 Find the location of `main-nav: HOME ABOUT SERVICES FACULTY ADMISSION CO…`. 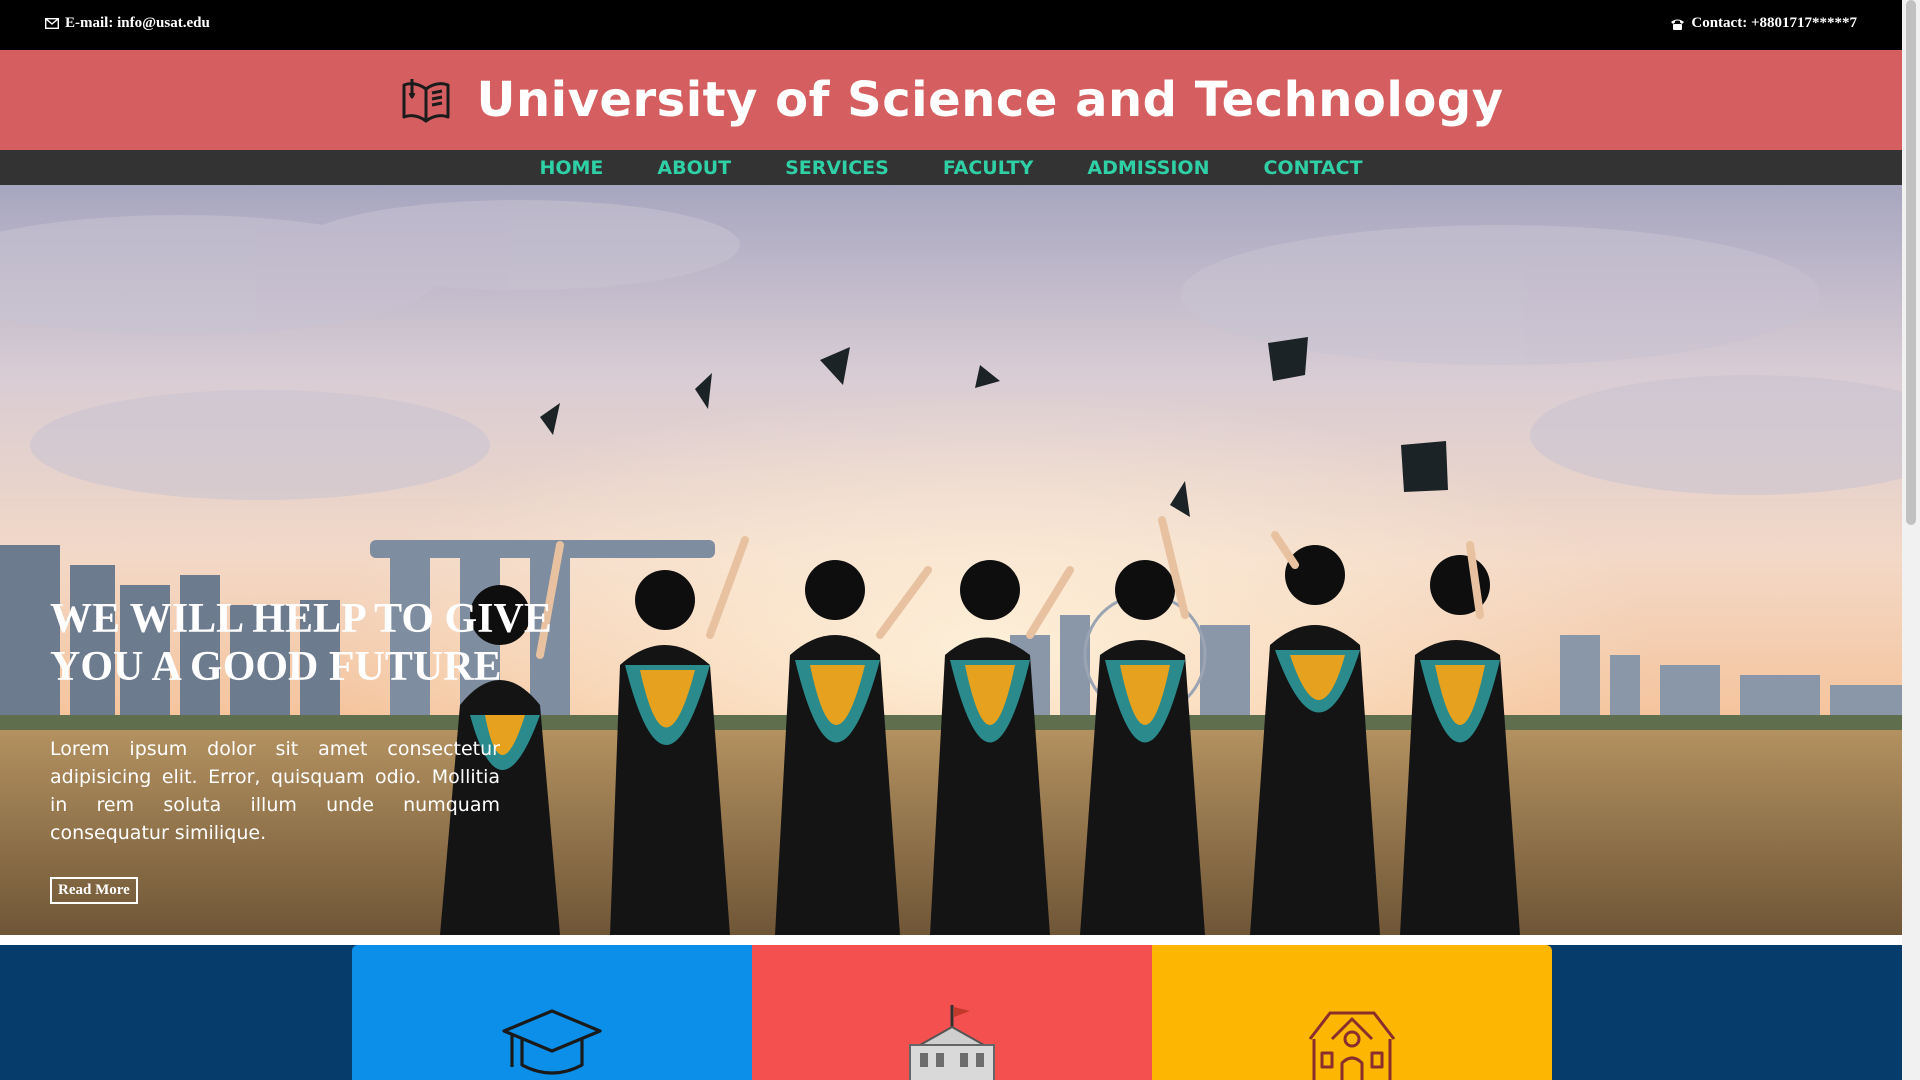

main-nav: HOME ABOUT SERVICES FACULTY ADMISSION CO… is located at coordinates (951, 167).